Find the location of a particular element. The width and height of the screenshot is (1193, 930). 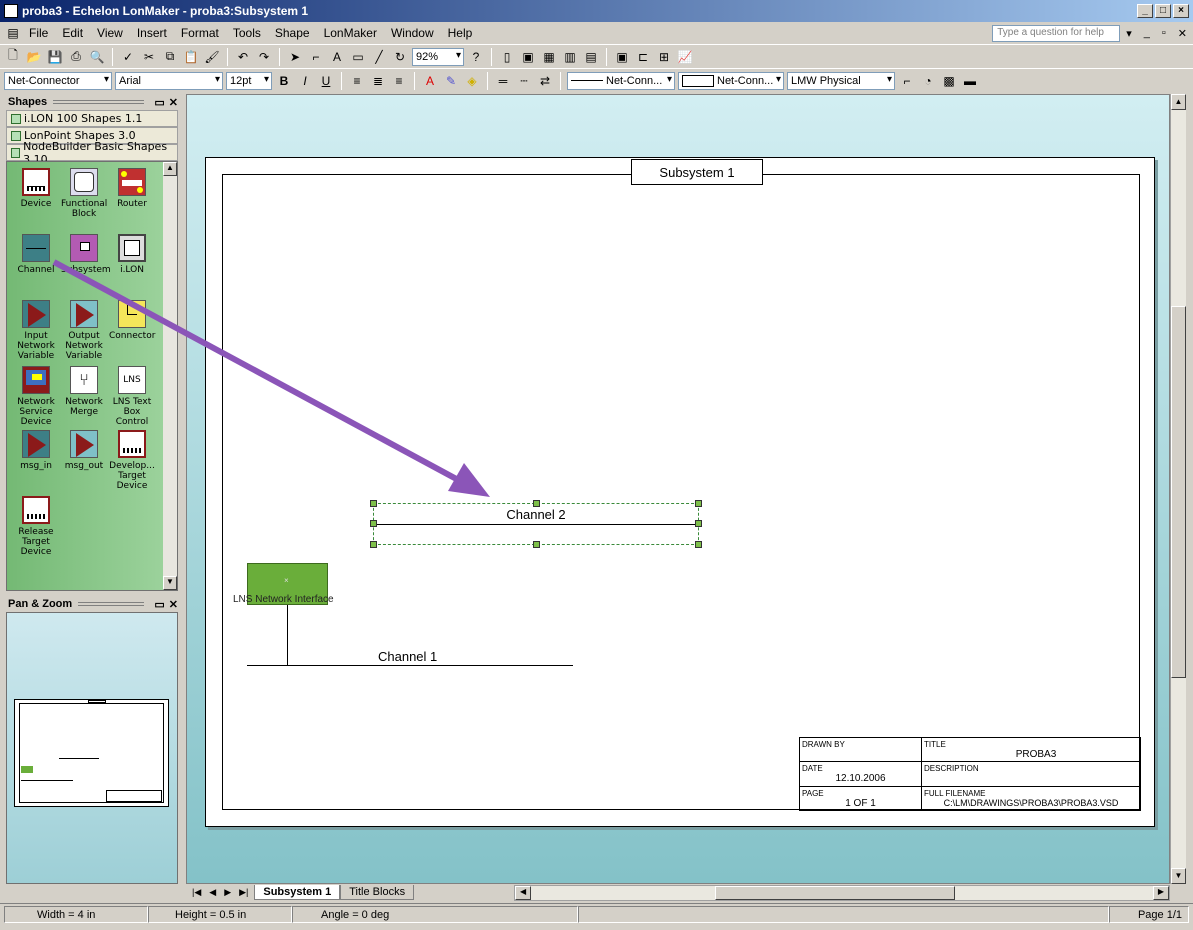

line-ends-icon: ⇄ is located at coordinates (545, 81).